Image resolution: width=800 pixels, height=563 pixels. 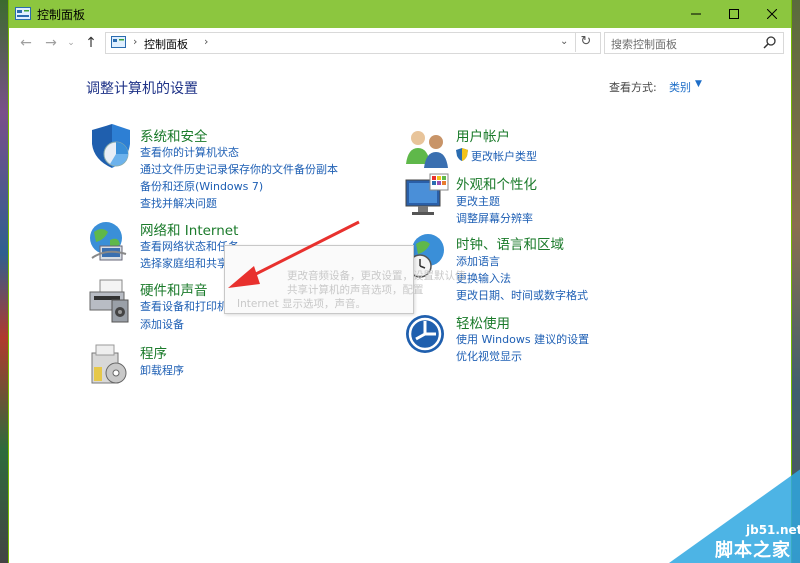 I want to click on refresh-icon: ↻, so click(x=585, y=42).